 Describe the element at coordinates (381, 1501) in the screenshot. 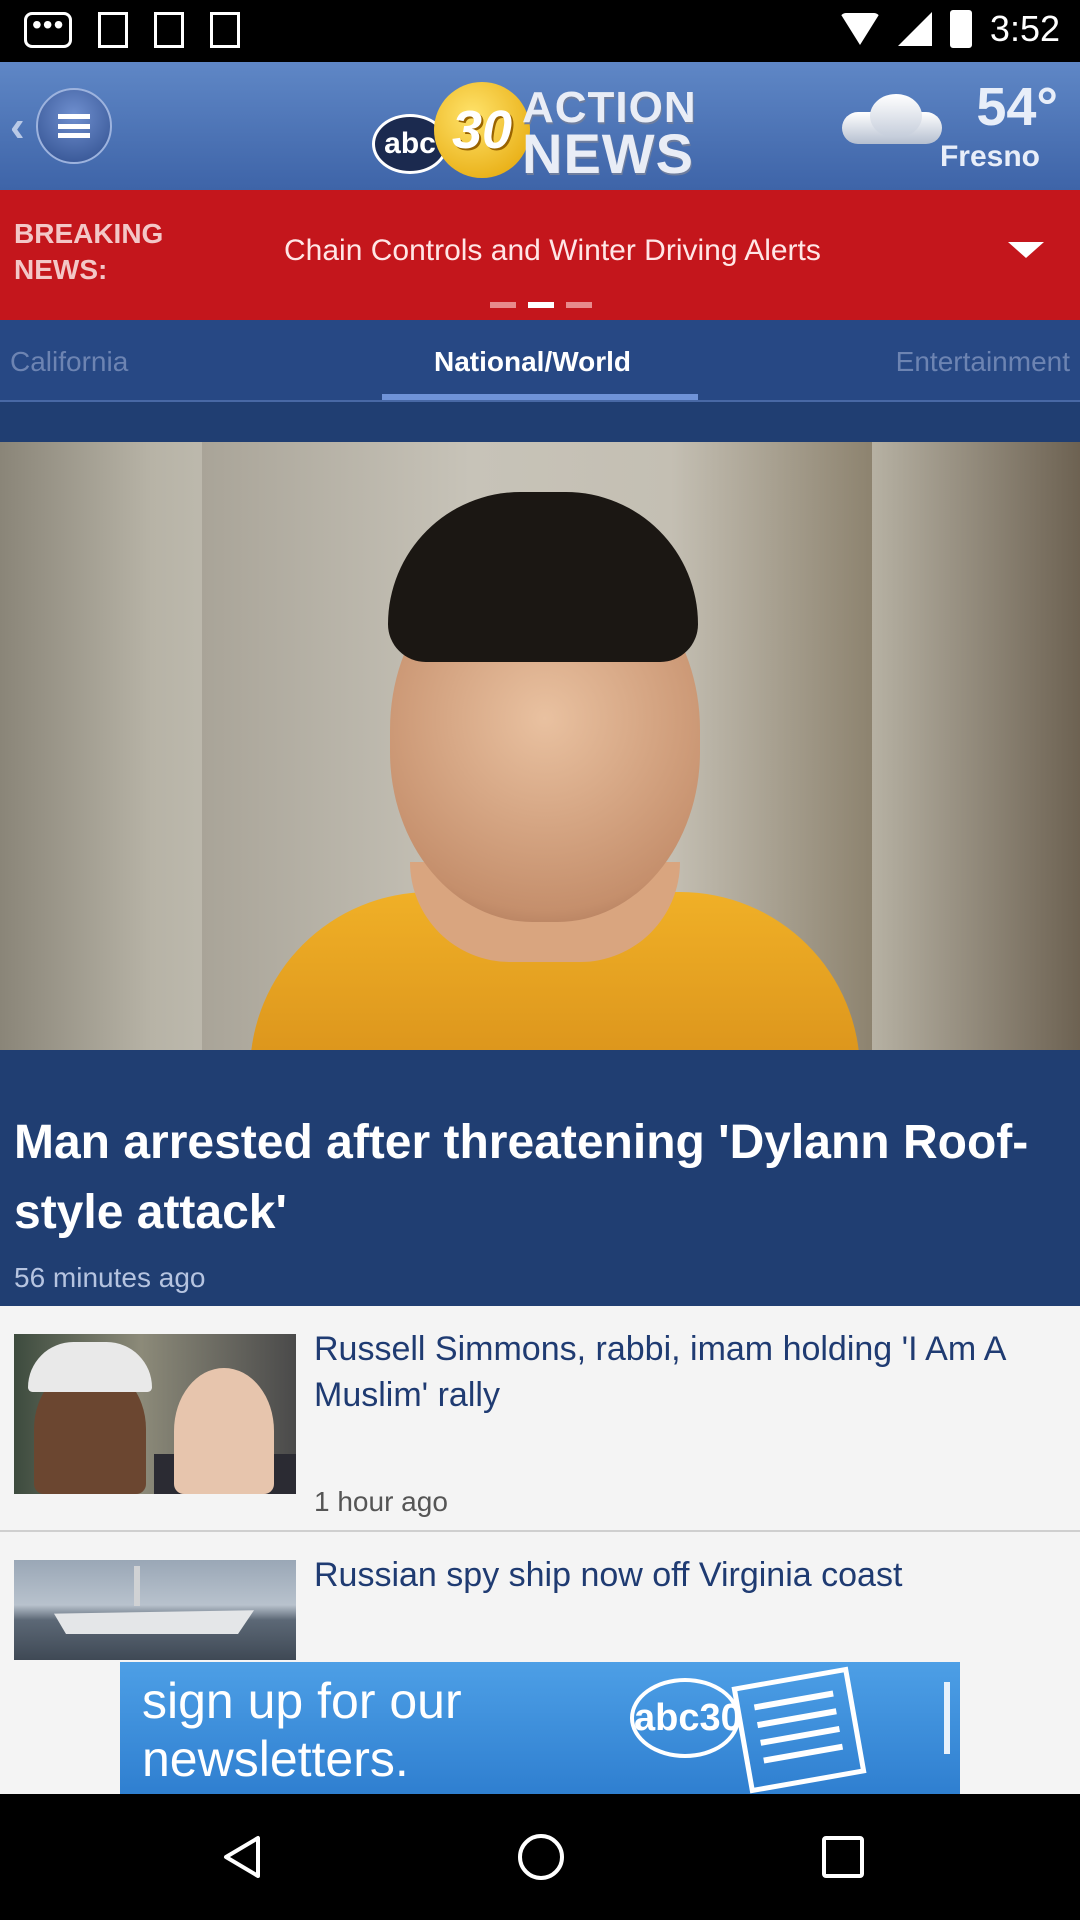

I see `story-time: 1 hour ago` at that location.